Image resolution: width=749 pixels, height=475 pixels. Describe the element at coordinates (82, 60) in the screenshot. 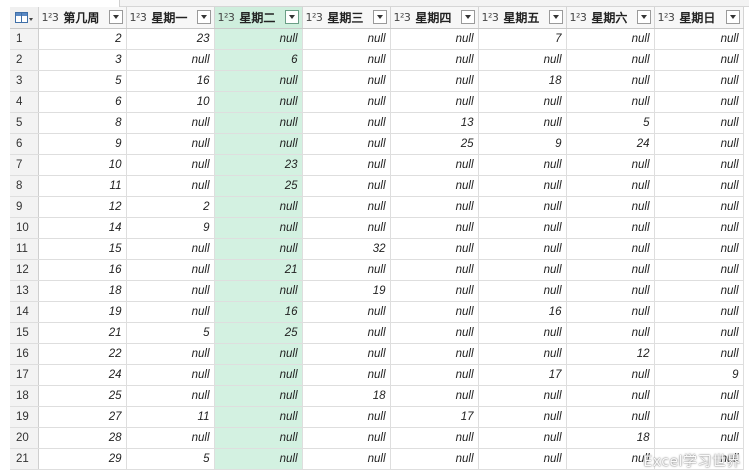

I see `table-cell: 3` at that location.